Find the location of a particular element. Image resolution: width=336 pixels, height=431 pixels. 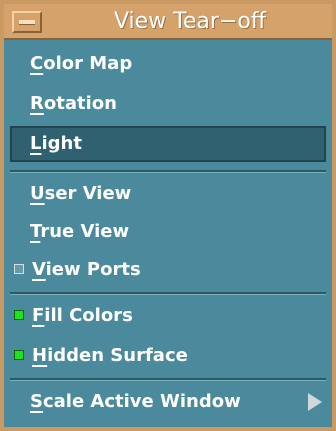

window-menu-button is located at coordinates (27, 22).